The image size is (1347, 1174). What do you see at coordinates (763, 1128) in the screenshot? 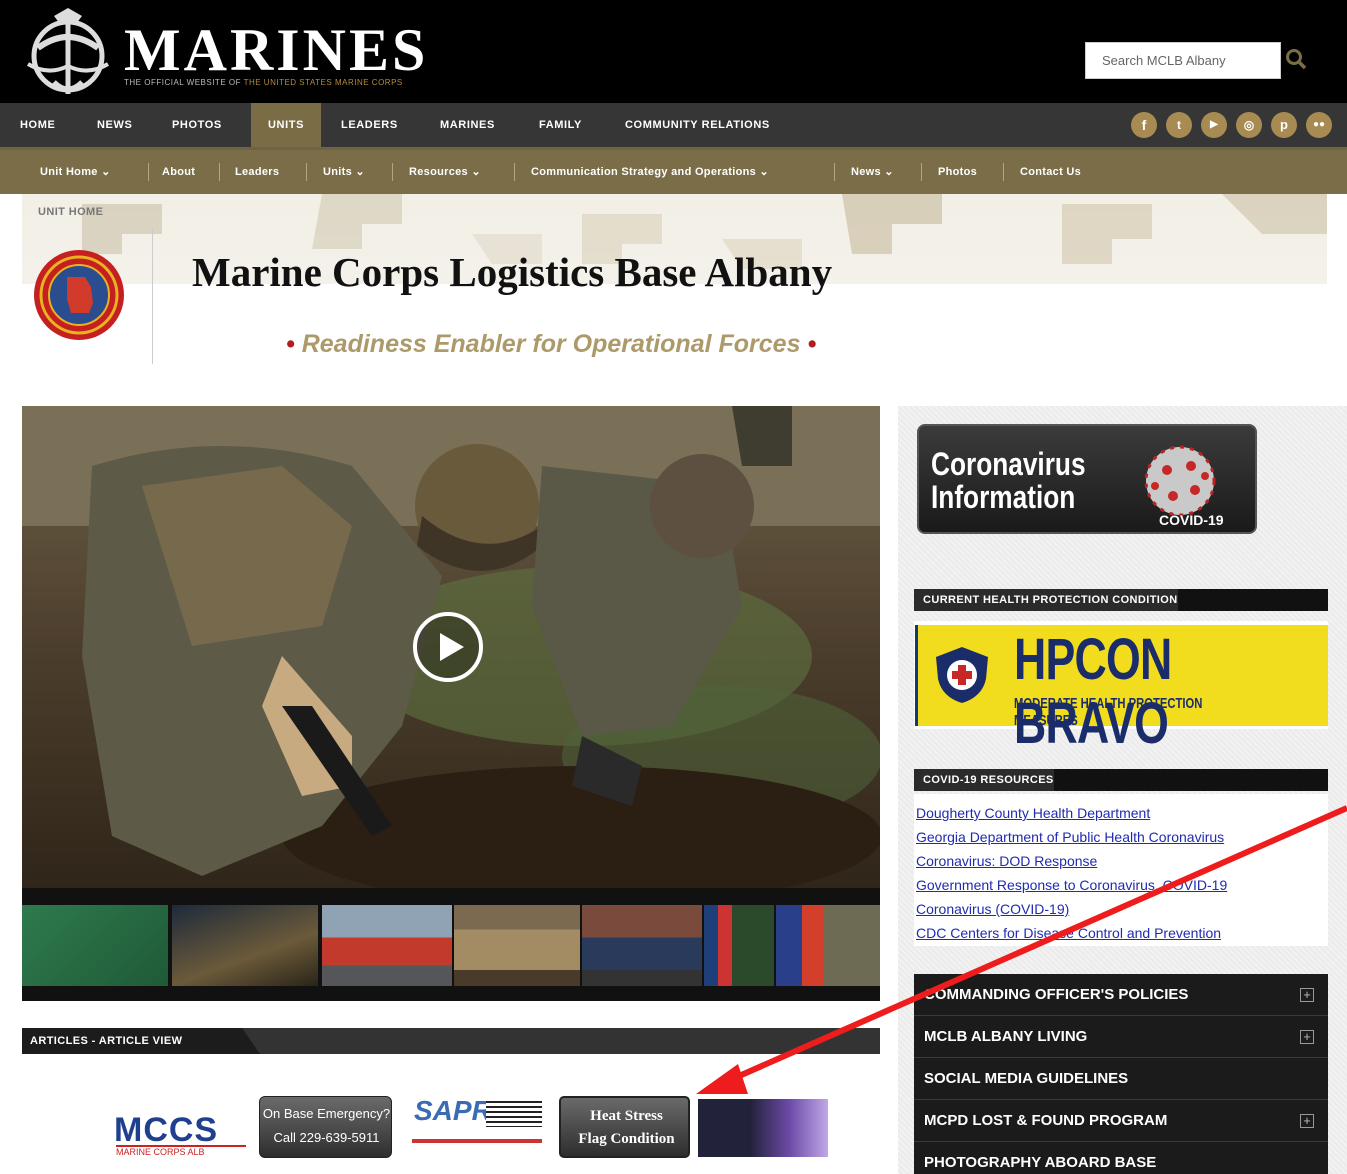
I see `promo-banner` at bounding box center [763, 1128].